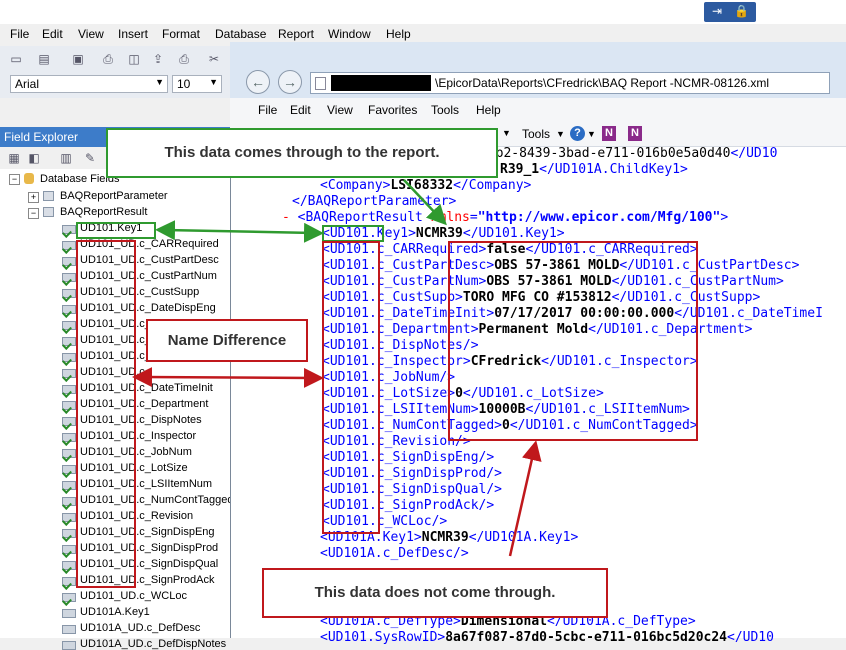 The width and height of the screenshot is (846, 650). I want to click on red-arrow-horizontal, so click(228, 377).